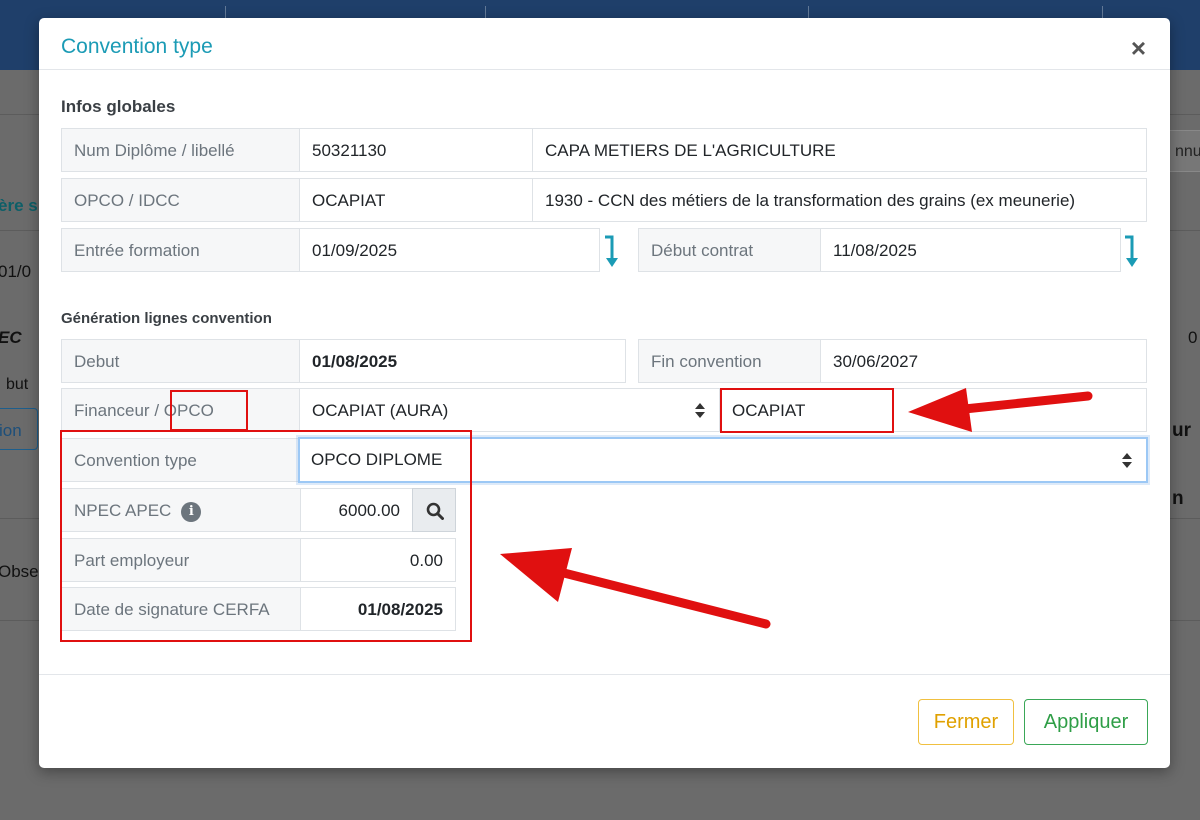 The image size is (1200, 820). I want to click on bg-text-fragment: 0, so click(1193, 337).